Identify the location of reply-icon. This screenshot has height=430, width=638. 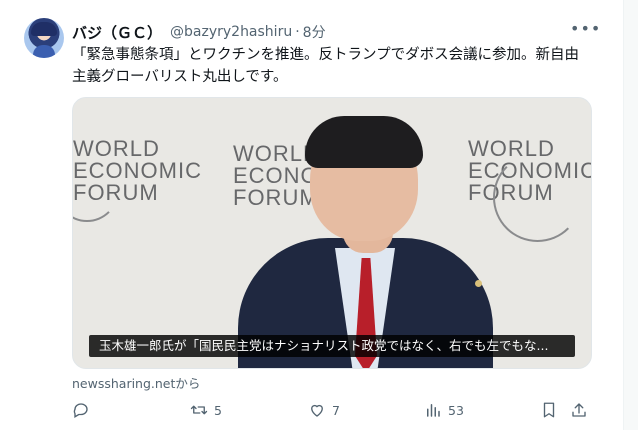
(80, 410).